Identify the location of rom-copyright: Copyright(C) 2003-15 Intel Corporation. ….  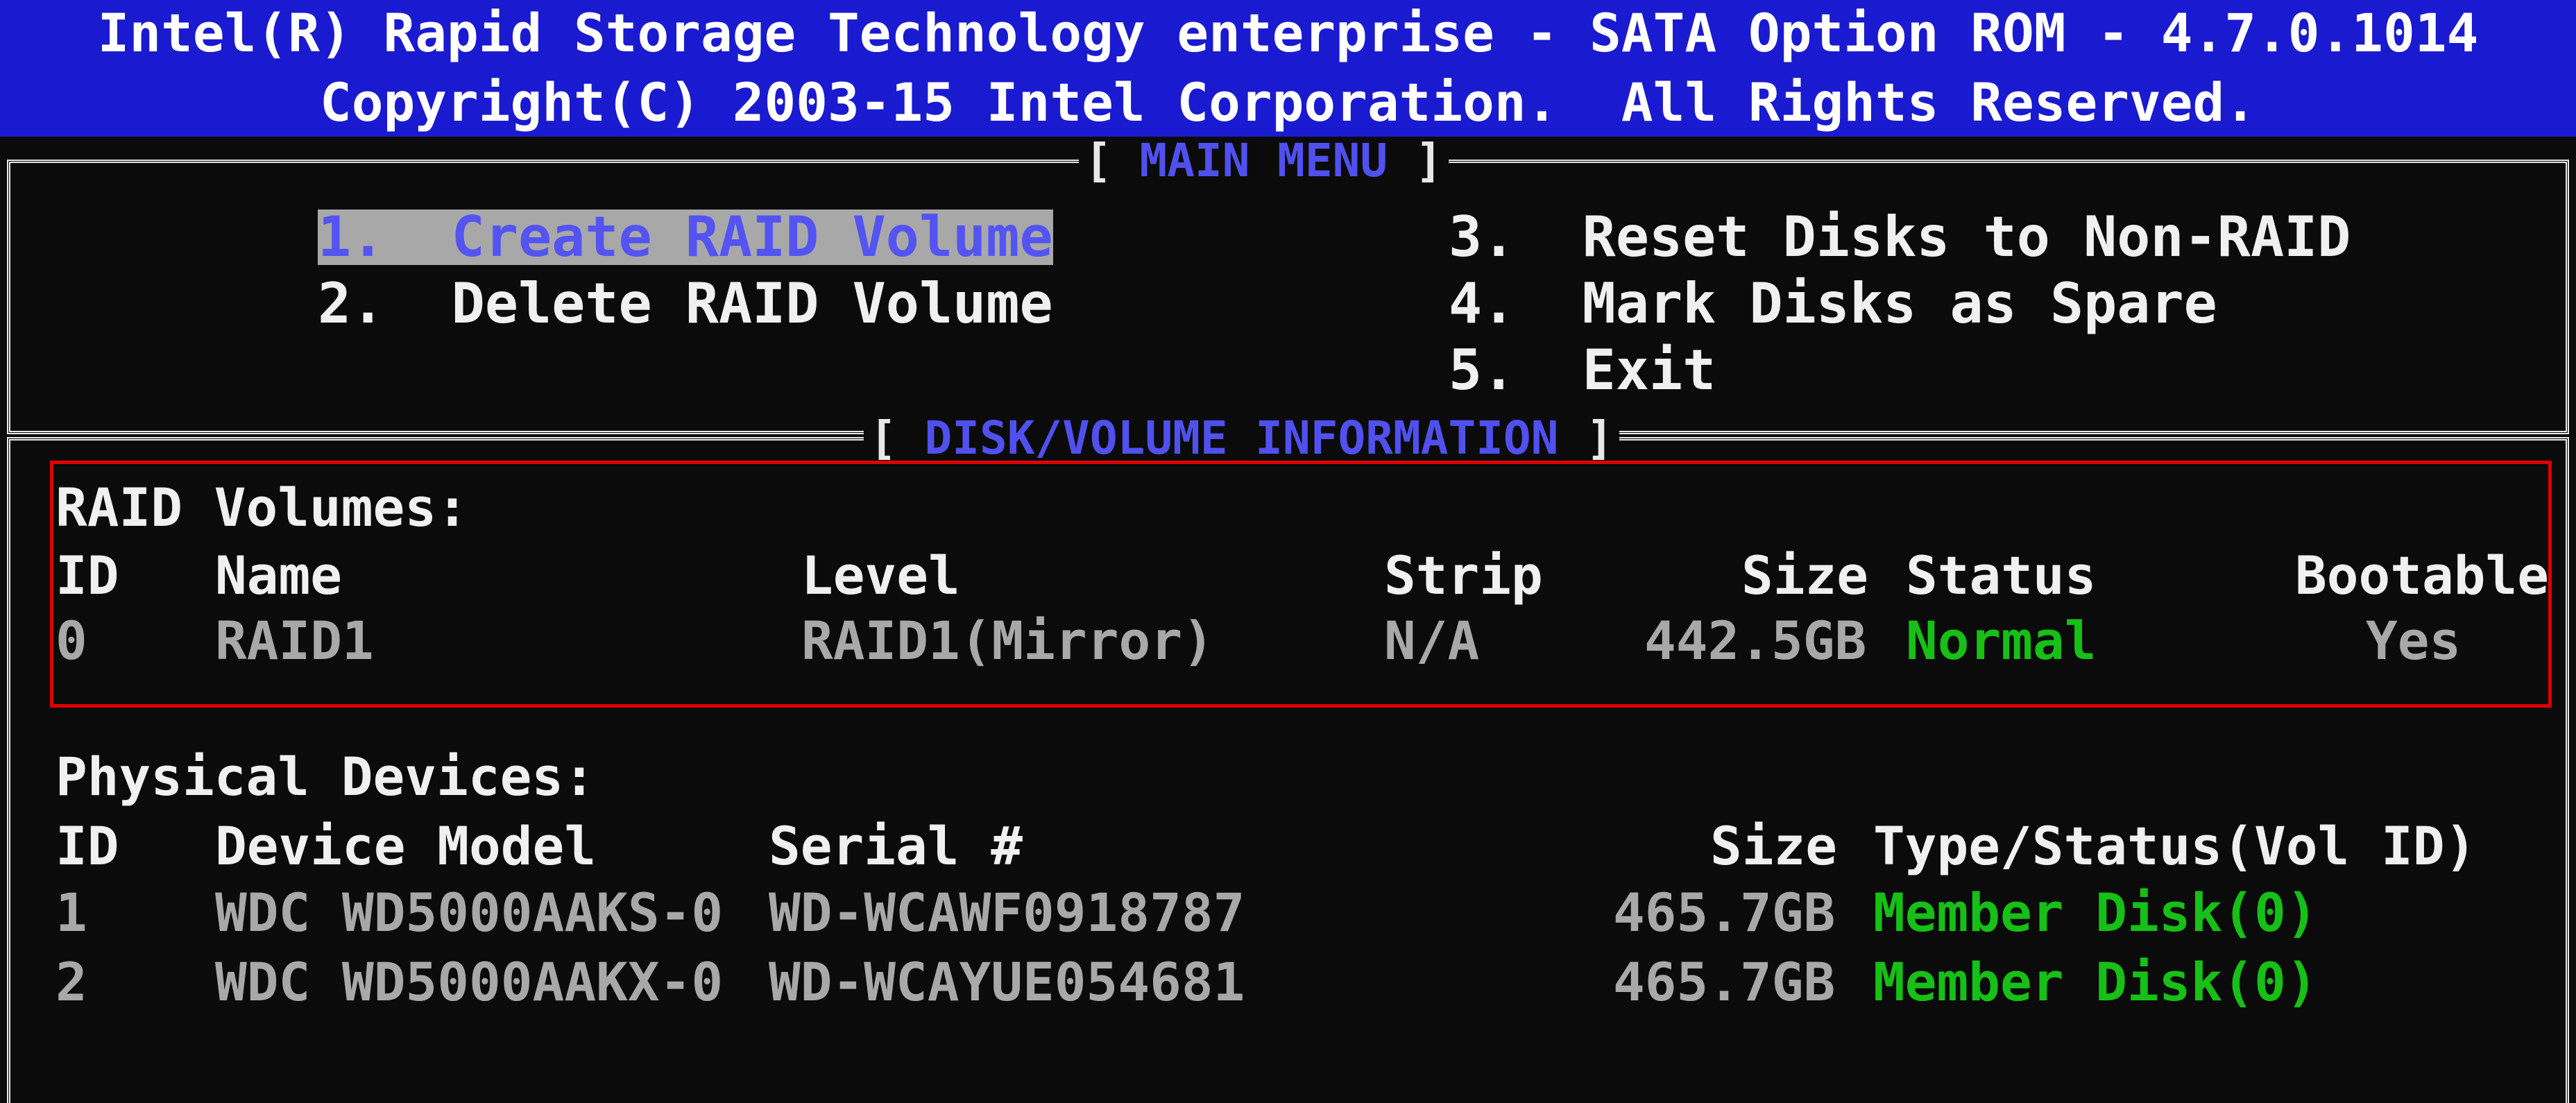
(1288, 102).